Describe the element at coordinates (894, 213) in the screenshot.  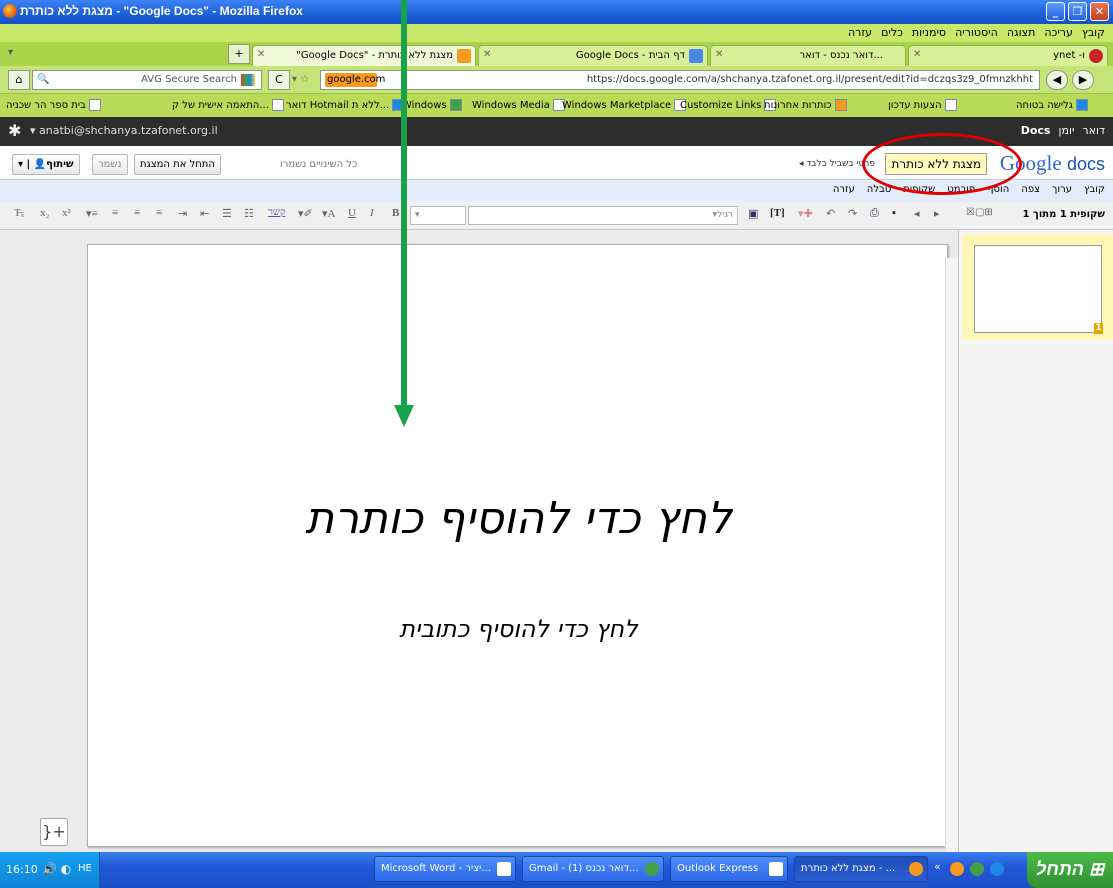
I see `save-icon: ▪` at that location.